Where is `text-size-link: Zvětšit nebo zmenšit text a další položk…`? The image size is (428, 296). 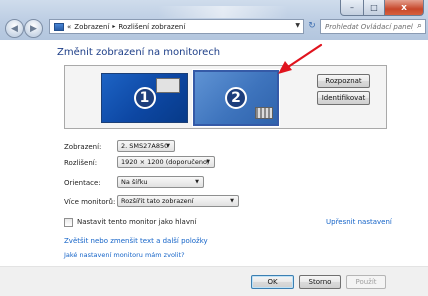
text-size-link: Zvětšit nebo zmenšit text a další položk… is located at coordinates (136, 241).